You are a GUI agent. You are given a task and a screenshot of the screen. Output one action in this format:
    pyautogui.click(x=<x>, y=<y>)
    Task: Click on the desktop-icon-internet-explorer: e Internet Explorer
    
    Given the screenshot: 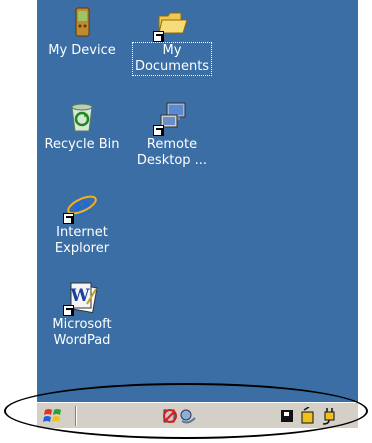 What is the action you would take?
    pyautogui.click(x=82, y=222)
    